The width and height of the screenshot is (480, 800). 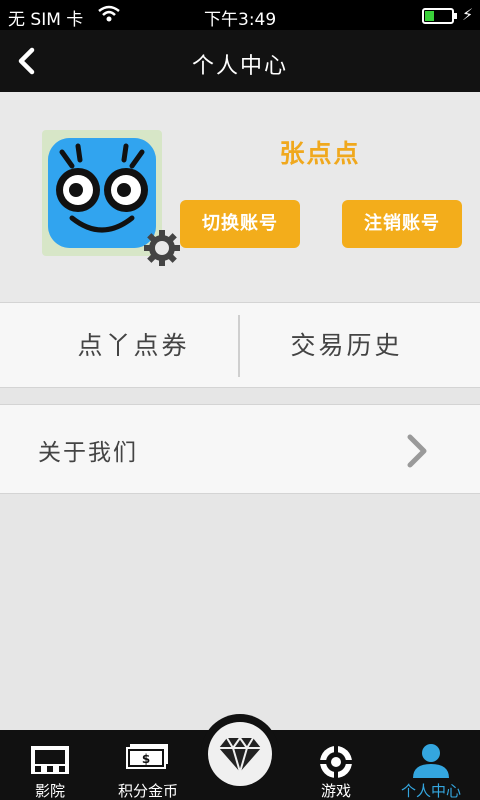 I want to click on money-icon: $, so click(x=147, y=756).